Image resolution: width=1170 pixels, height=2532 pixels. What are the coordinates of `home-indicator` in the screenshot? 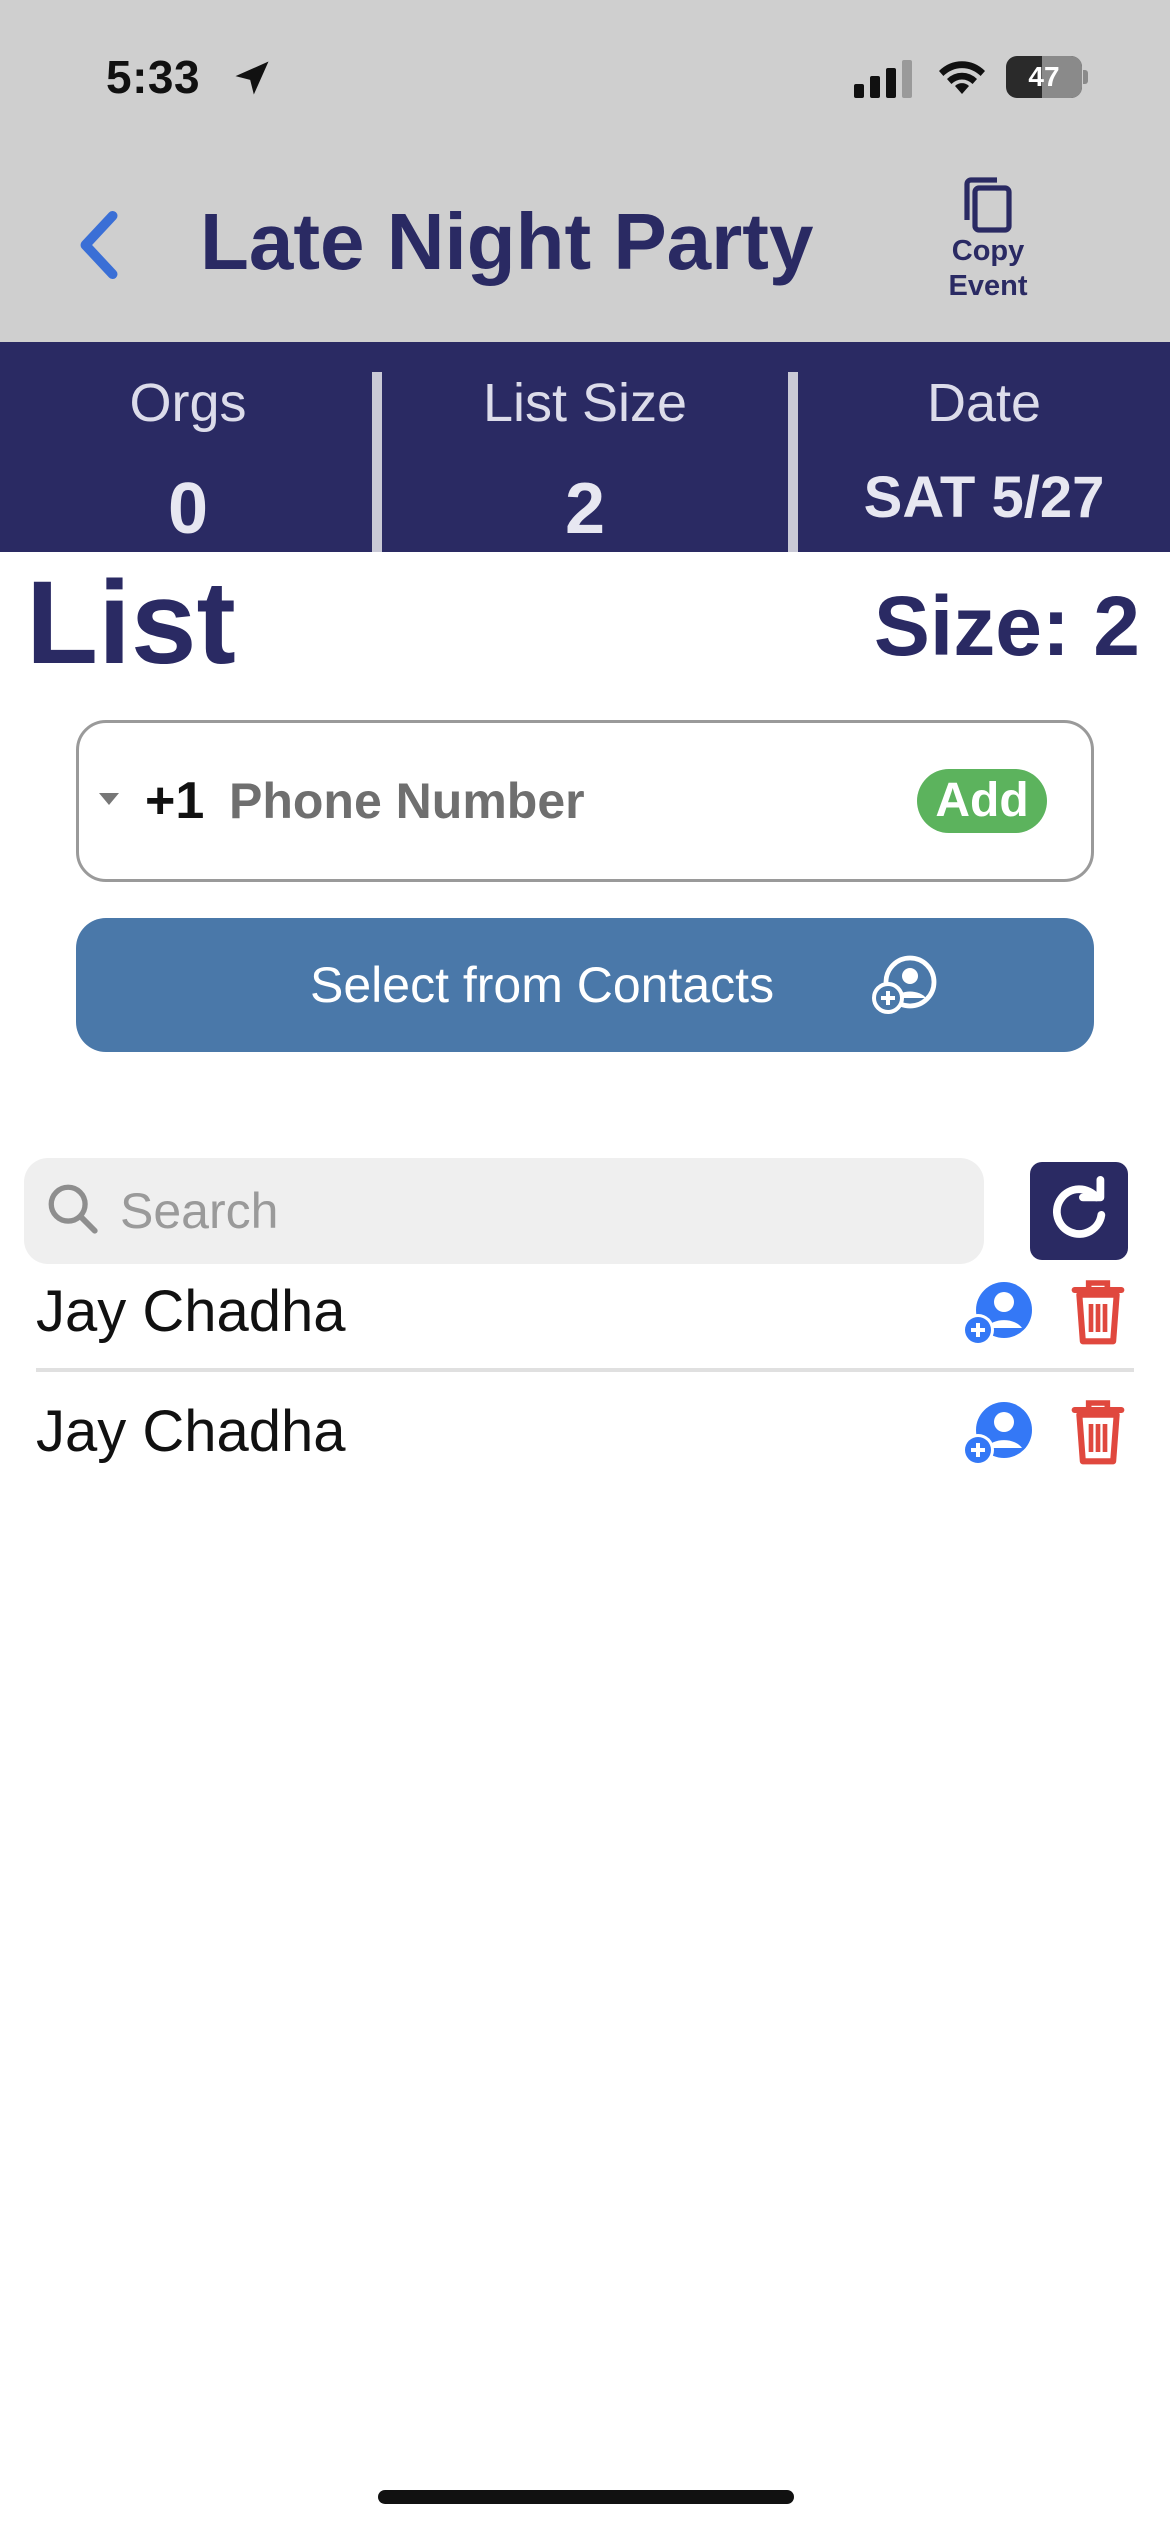 It's located at (586, 2497).